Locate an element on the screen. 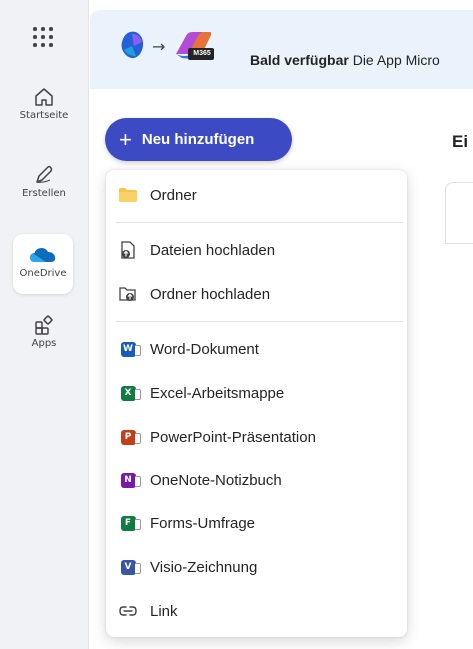  banner-bold: Bald verfügbar is located at coordinates (299, 60).